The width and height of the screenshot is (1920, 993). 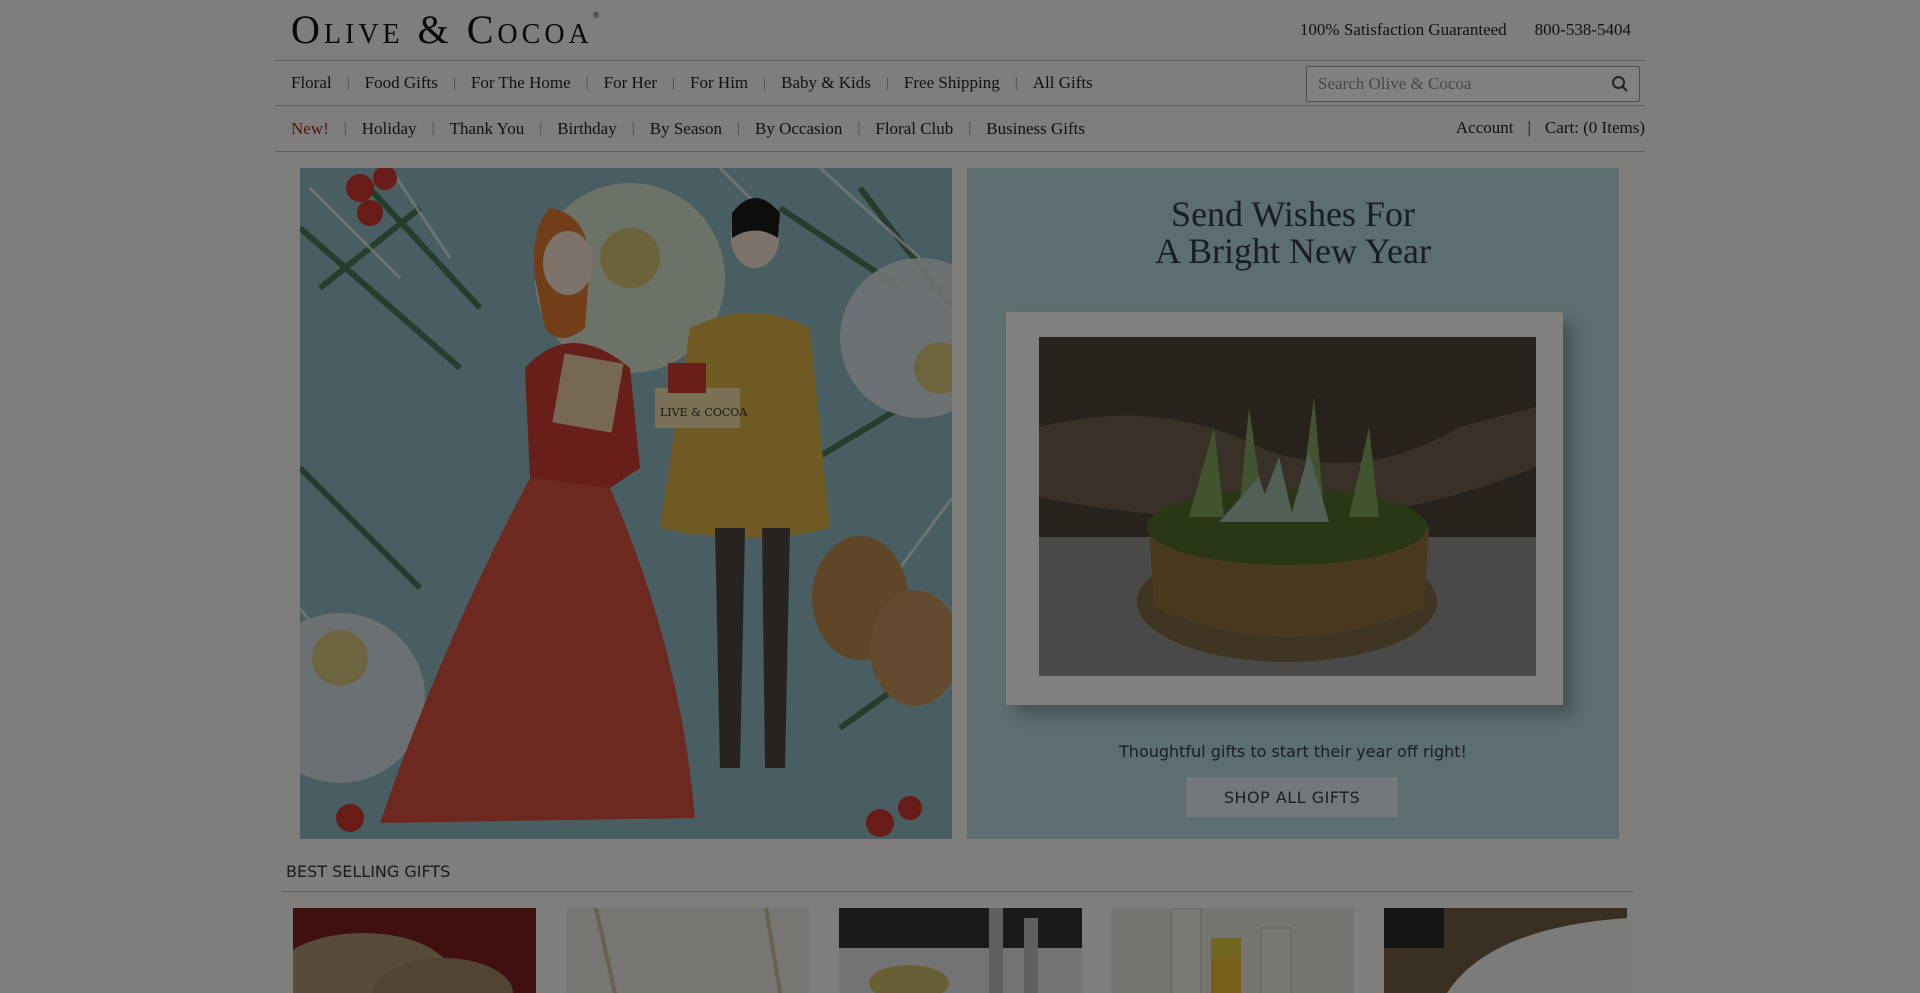 What do you see at coordinates (914, 129) in the screenshot?
I see `subnav-item-floral-club: Floral Club` at bounding box center [914, 129].